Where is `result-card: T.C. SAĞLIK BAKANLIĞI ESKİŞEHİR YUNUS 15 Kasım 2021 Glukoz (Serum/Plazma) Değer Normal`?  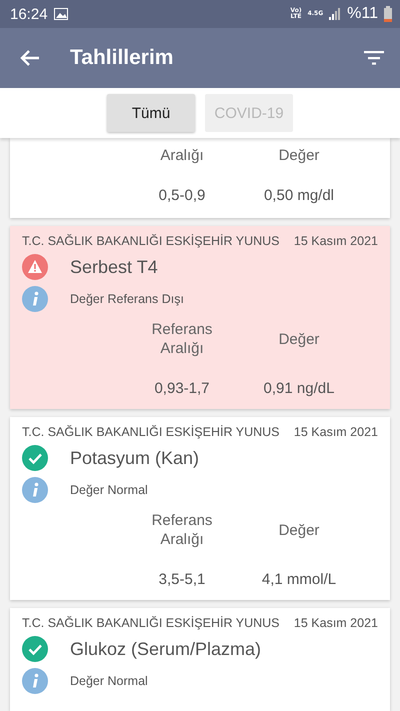
result-card: T.C. SAĞLIK BAKANLIĞI ESKİŞEHİR YUNUS 15 Kasım 2021 Glukoz (Serum/Plazma) Değer Normal is located at coordinates (200, 659).